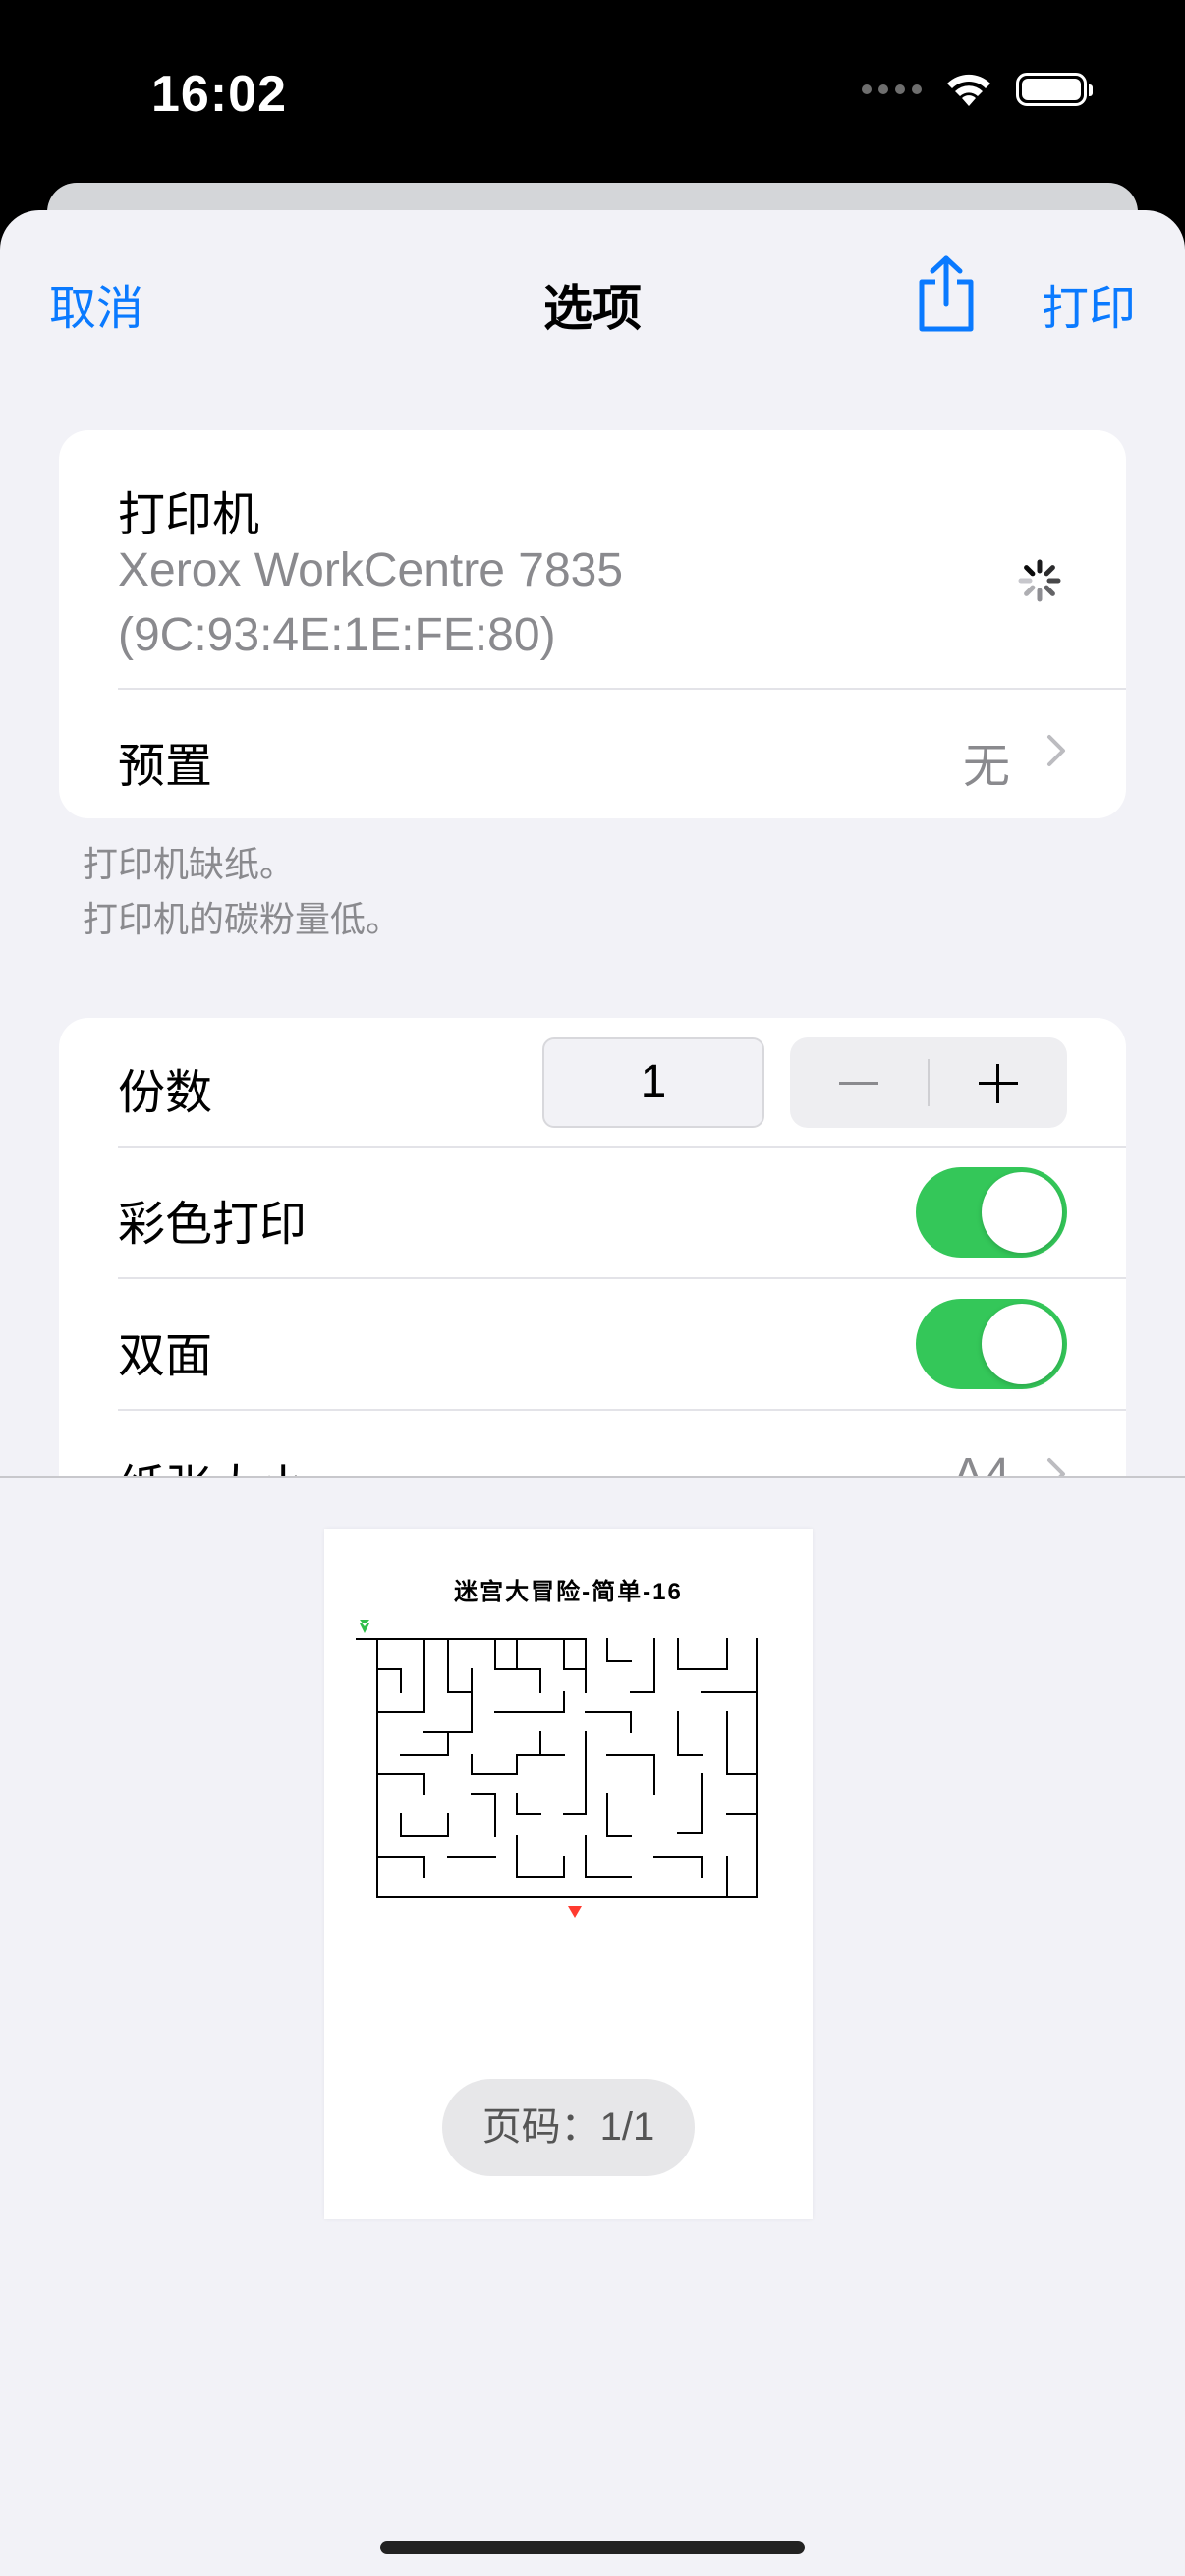  I want to click on preset-row: 预置 无, so click(592, 754).